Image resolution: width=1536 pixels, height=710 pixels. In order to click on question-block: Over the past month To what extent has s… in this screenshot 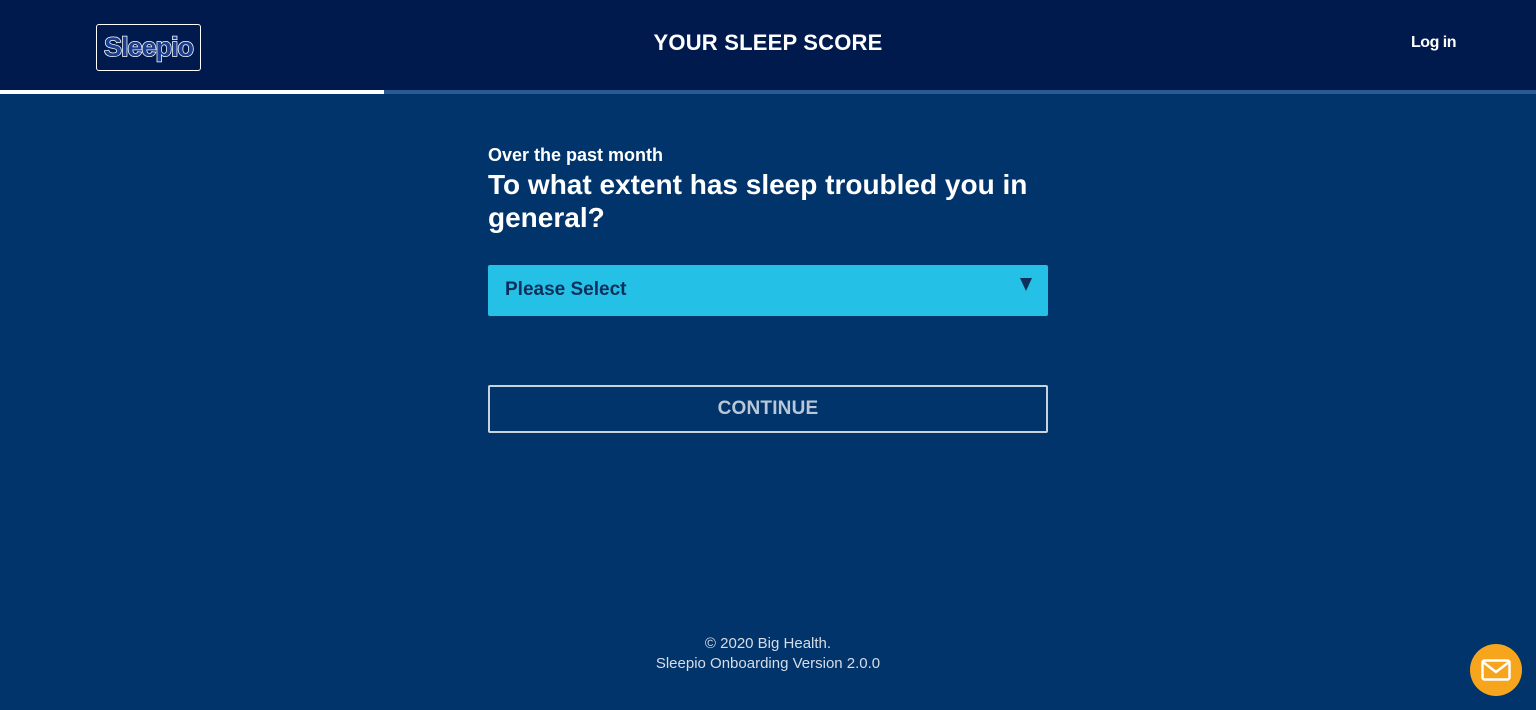, I will do `click(768, 189)`.